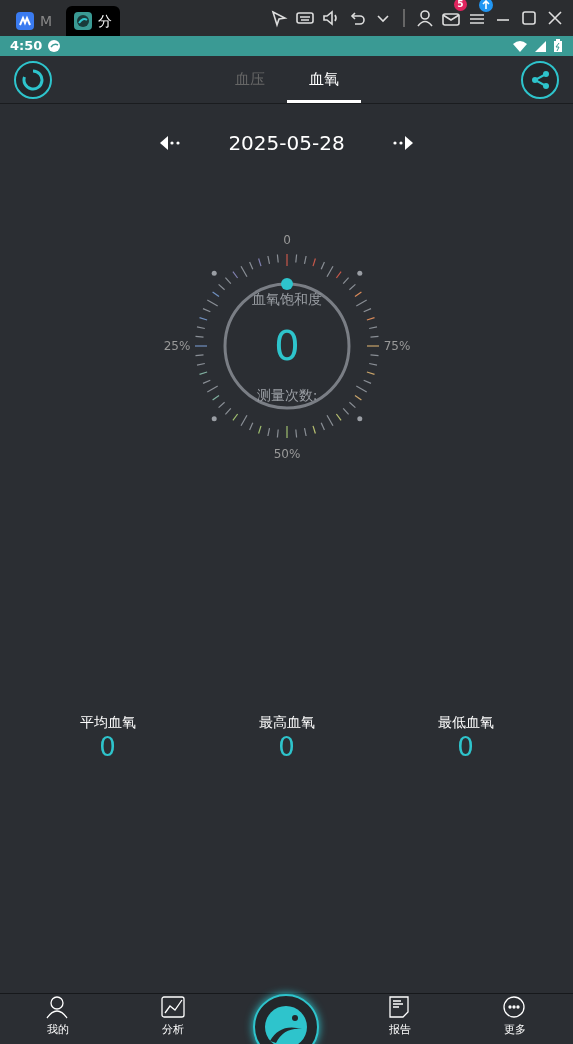 Image resolution: width=573 pixels, height=1044 pixels. I want to click on stat-label: 最高血氧, so click(286, 722).